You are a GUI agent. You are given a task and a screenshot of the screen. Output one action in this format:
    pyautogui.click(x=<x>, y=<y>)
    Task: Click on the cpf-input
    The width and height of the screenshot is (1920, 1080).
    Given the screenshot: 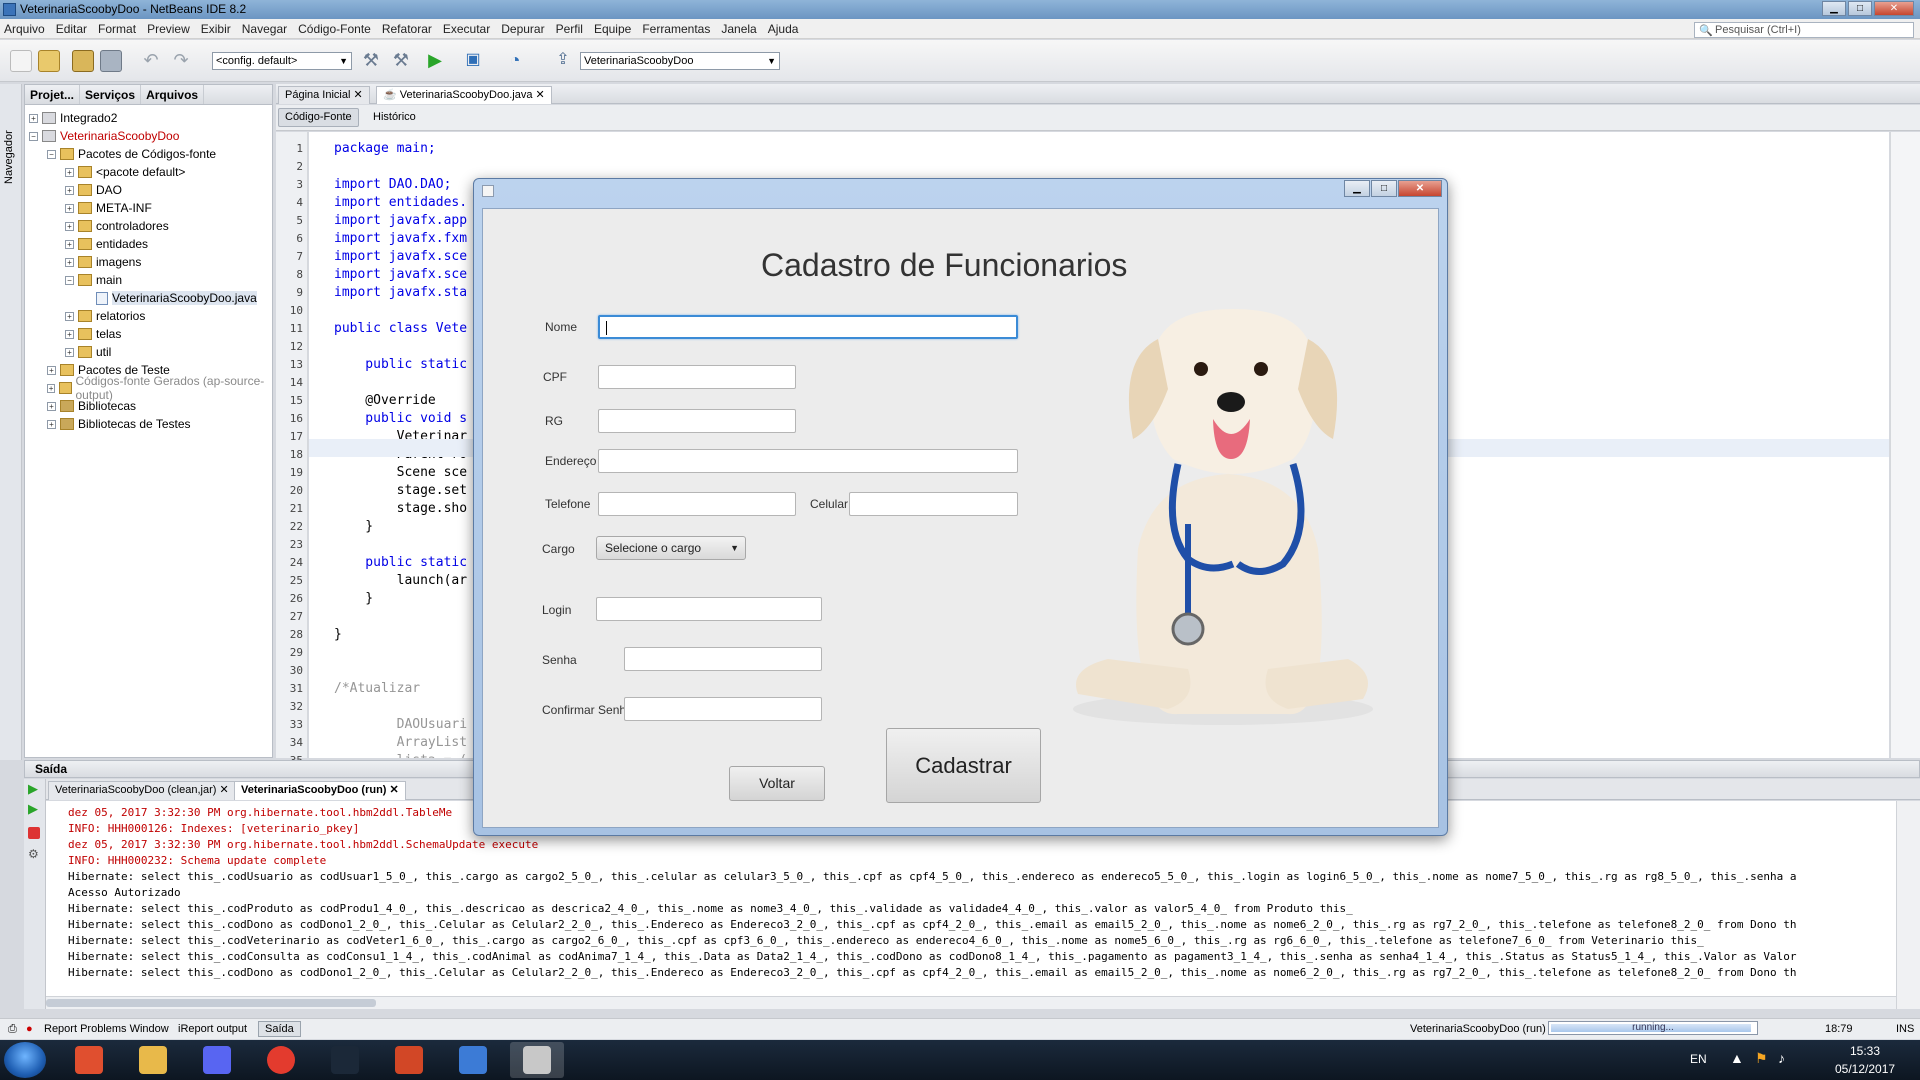 What is the action you would take?
    pyautogui.click(x=697, y=377)
    